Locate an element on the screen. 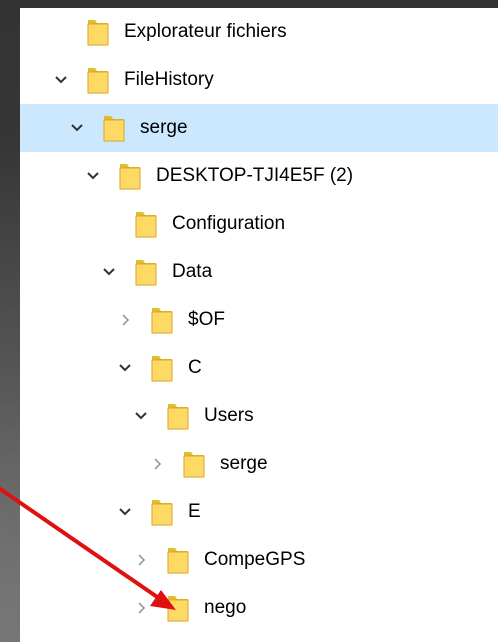  tree-item: Explorateur fichiers is located at coordinates (259, 32).